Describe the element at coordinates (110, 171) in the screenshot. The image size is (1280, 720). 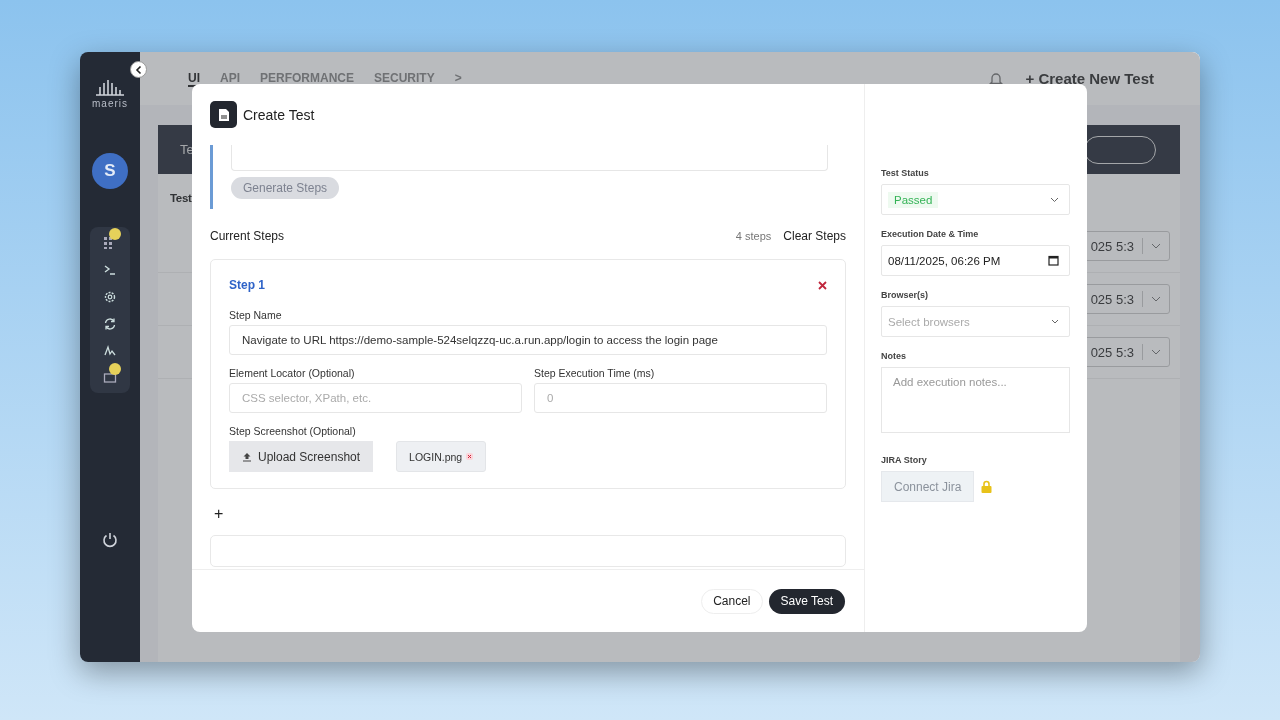
I see `user-avatar: S` at that location.